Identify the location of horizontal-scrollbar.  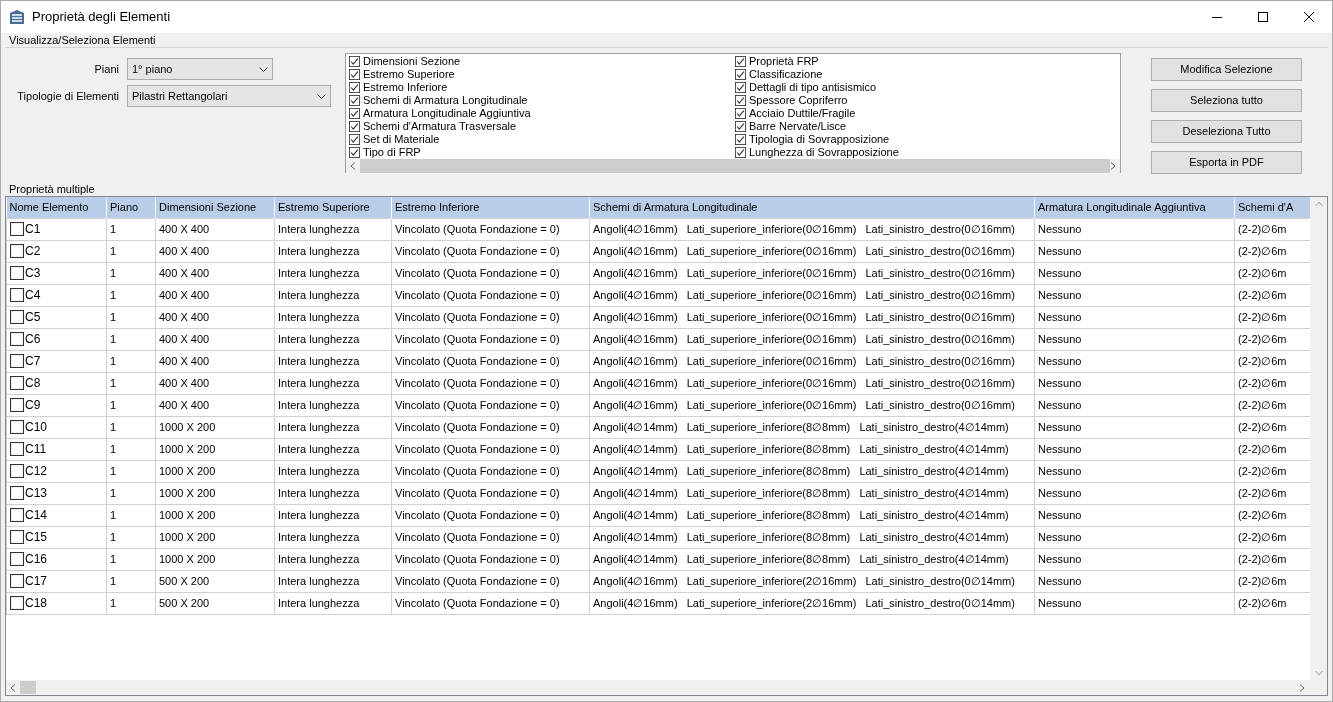
(666, 687).